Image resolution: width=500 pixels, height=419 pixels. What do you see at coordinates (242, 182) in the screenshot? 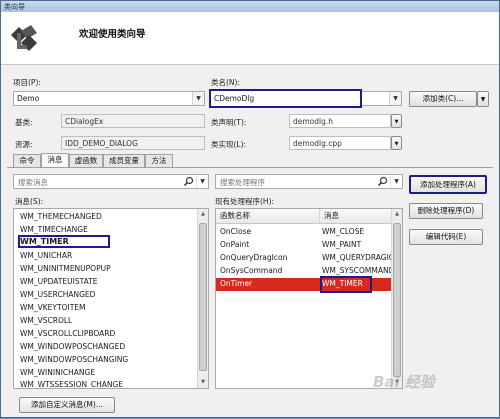
I see `search-handlers-placeholder: 搜索处理程序` at bounding box center [242, 182].